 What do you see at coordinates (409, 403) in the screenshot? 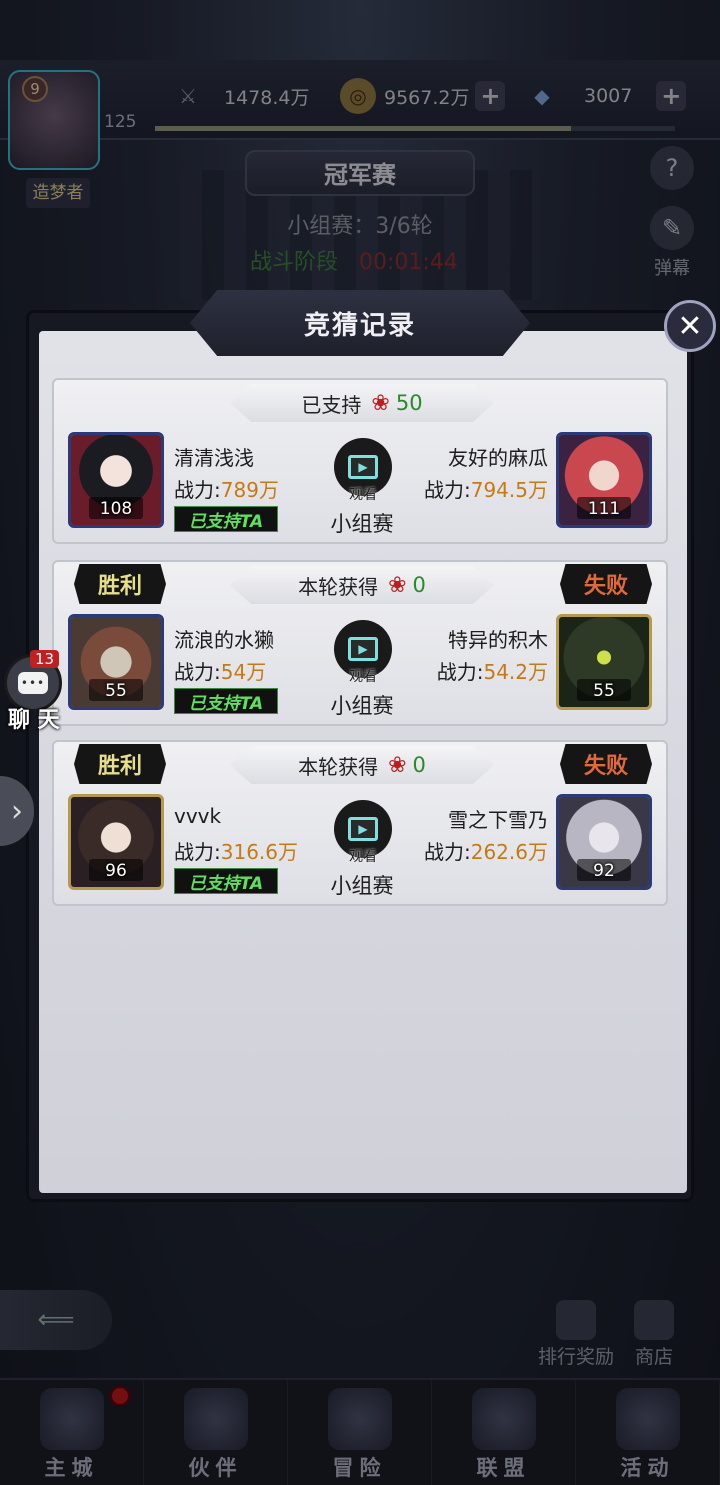
I see `rose-count: 50` at bounding box center [409, 403].